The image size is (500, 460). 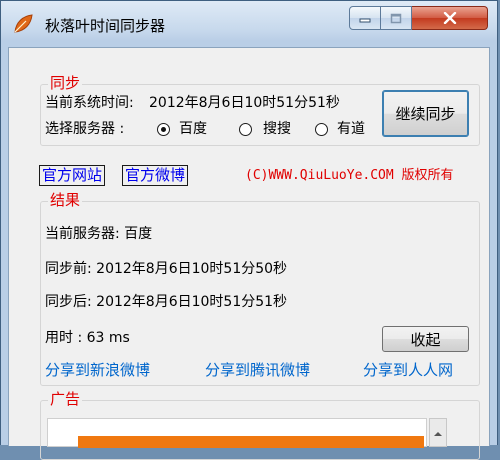 I want to click on server-option-baidu: 百度, so click(x=191, y=129).